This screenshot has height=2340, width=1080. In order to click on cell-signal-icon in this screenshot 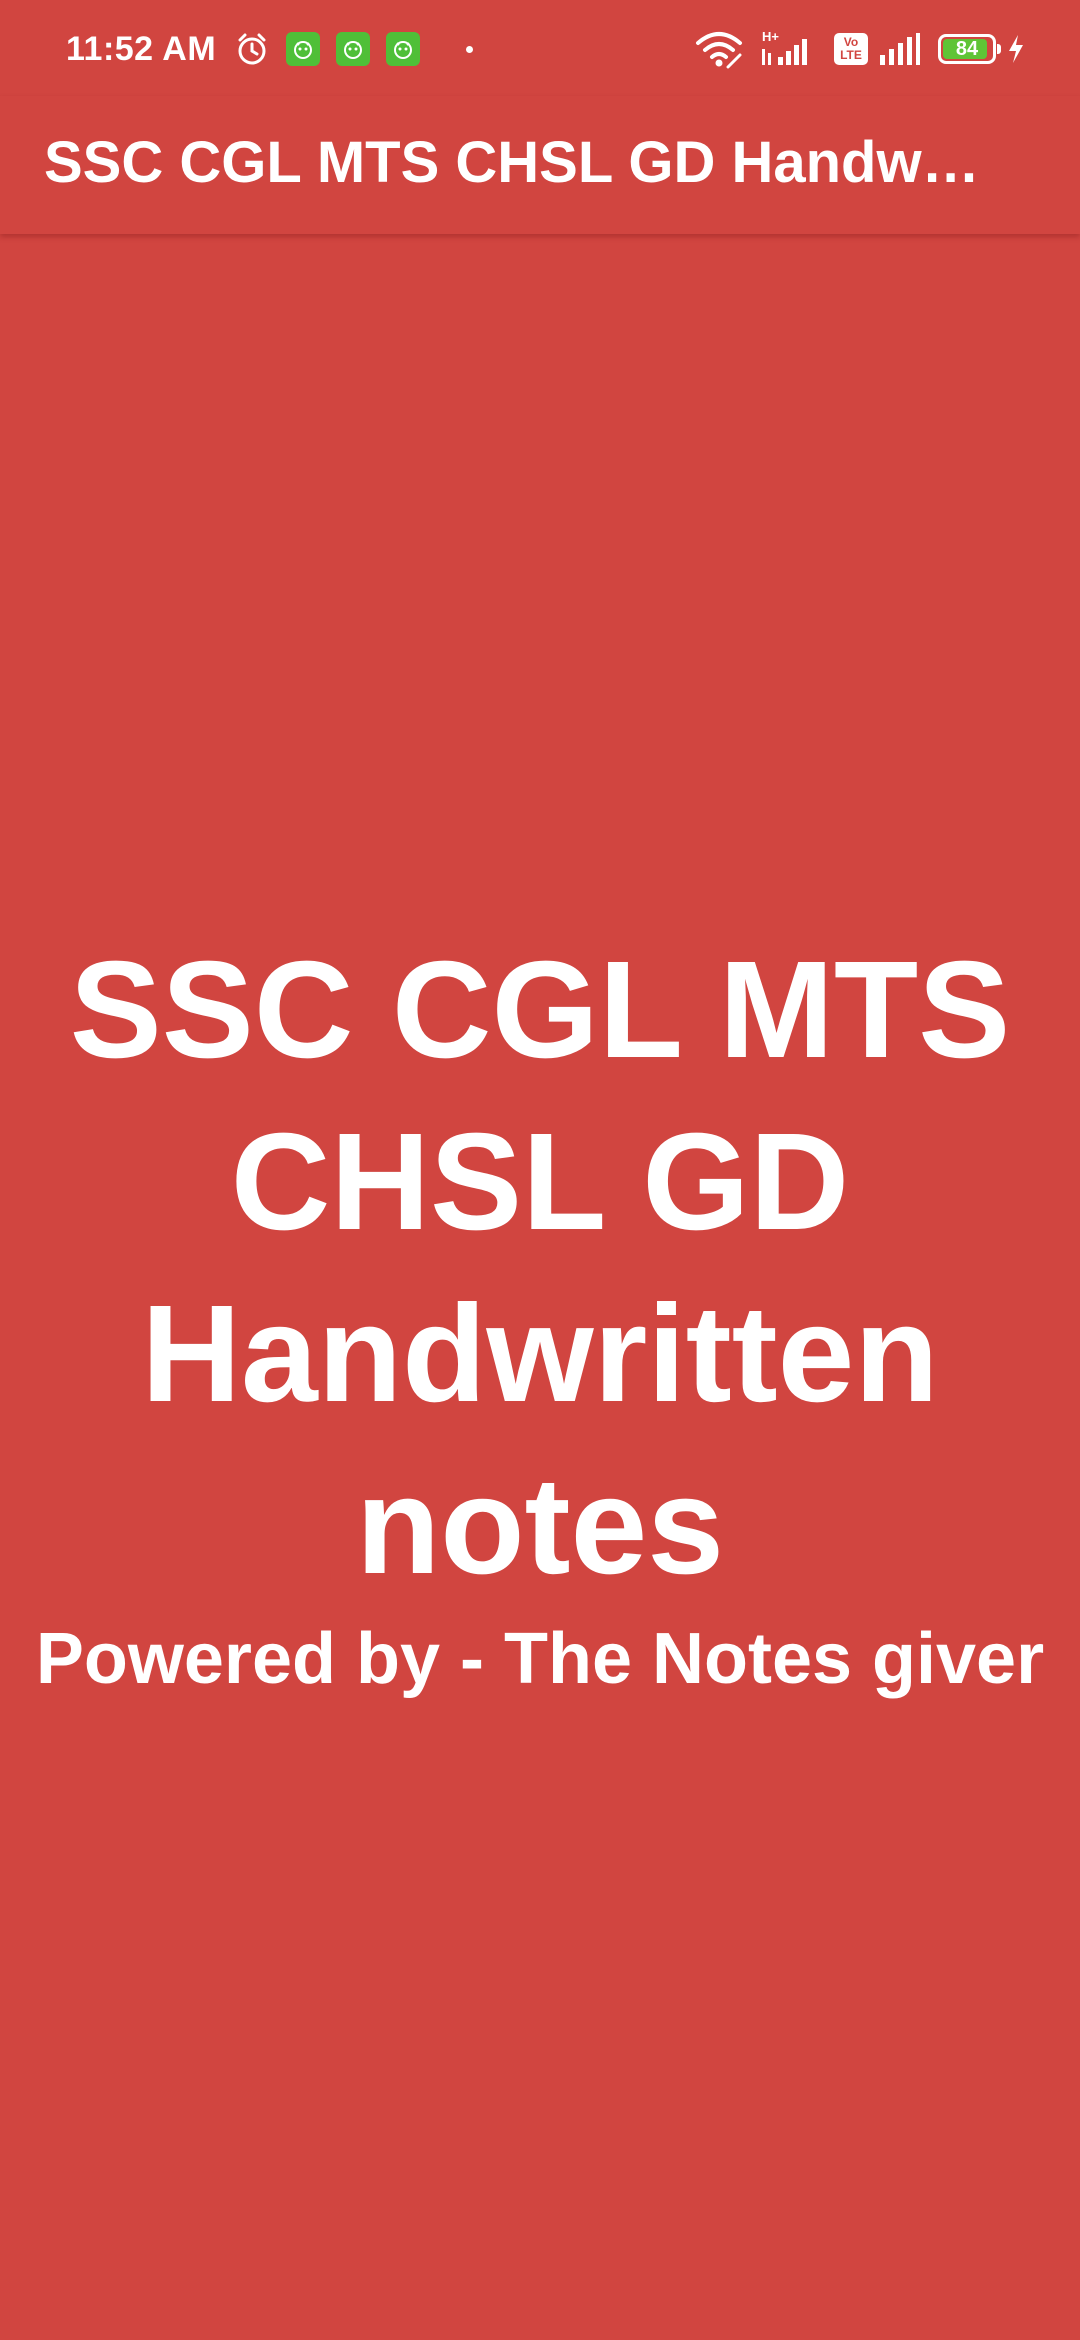, I will do `click(900, 49)`.